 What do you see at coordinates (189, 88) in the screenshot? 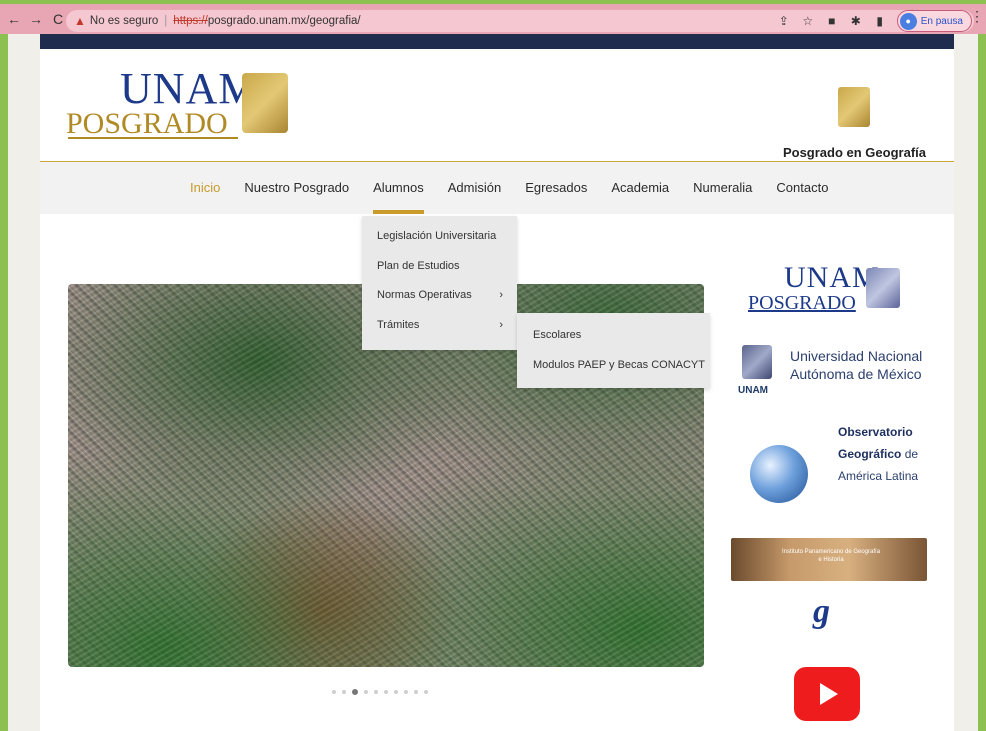
I see `logo-top-text: UNAM` at bounding box center [189, 88].